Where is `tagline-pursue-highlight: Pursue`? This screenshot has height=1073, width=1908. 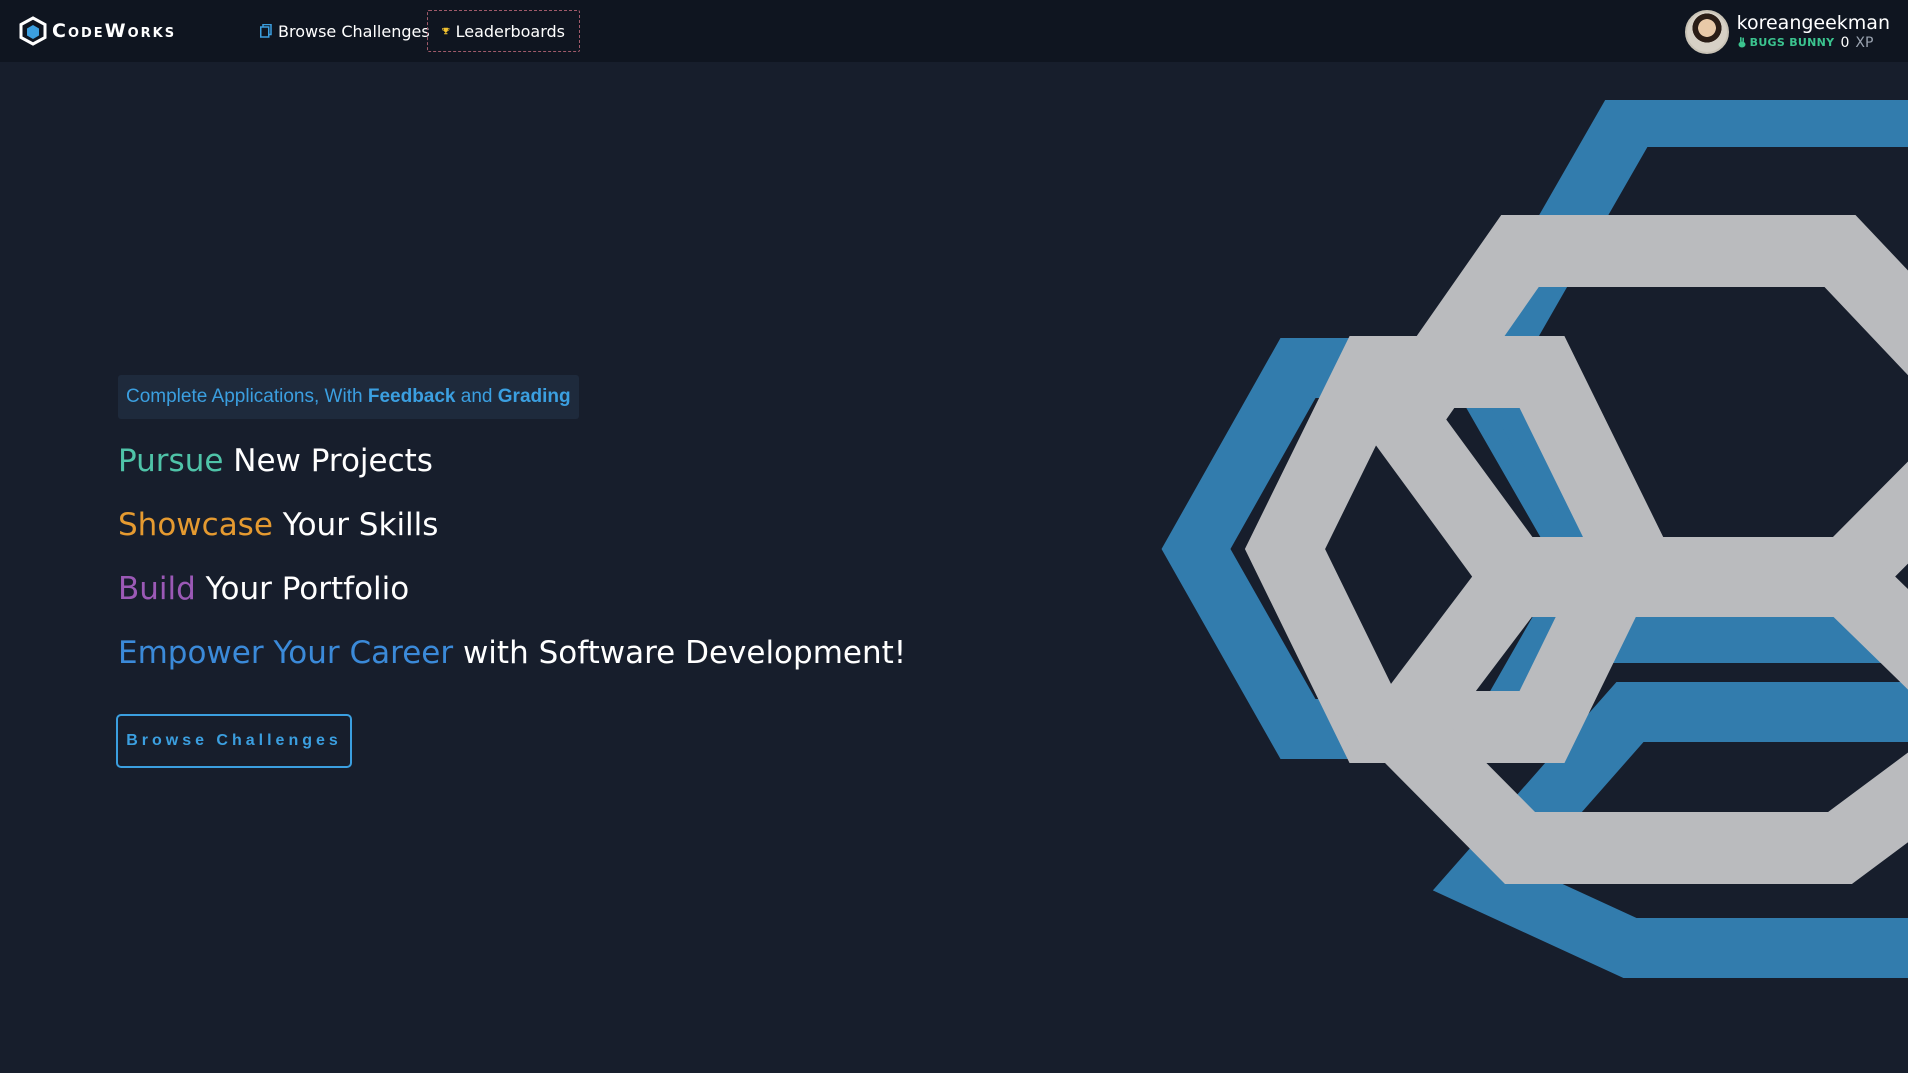 tagline-pursue-highlight: Pursue is located at coordinates (171, 461).